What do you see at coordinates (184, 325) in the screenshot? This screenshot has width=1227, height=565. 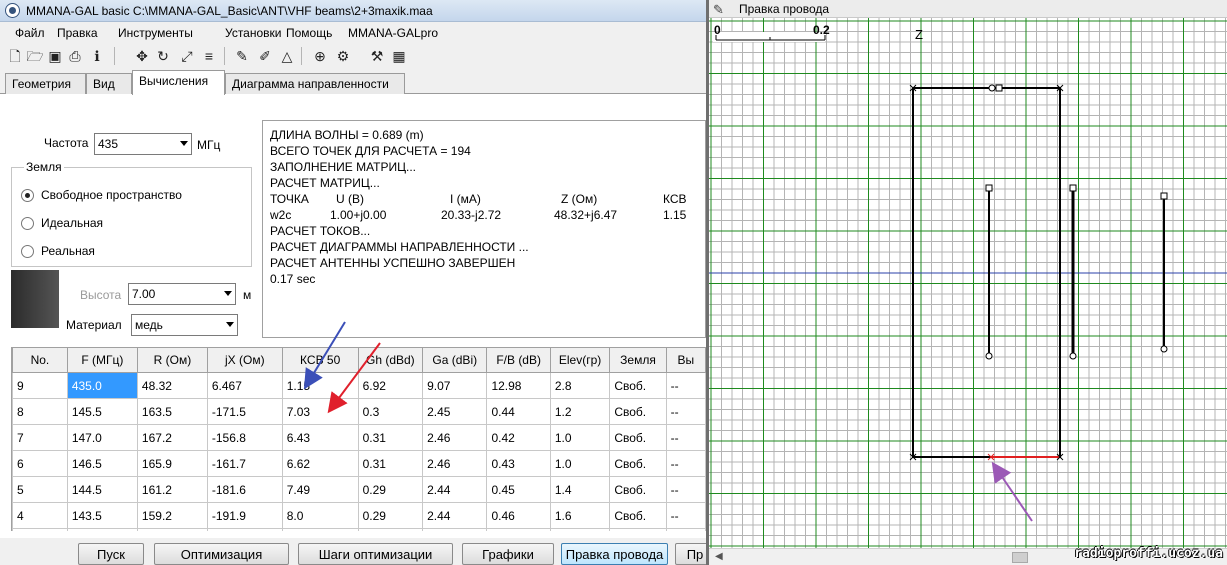 I see `material-combo: медь` at bounding box center [184, 325].